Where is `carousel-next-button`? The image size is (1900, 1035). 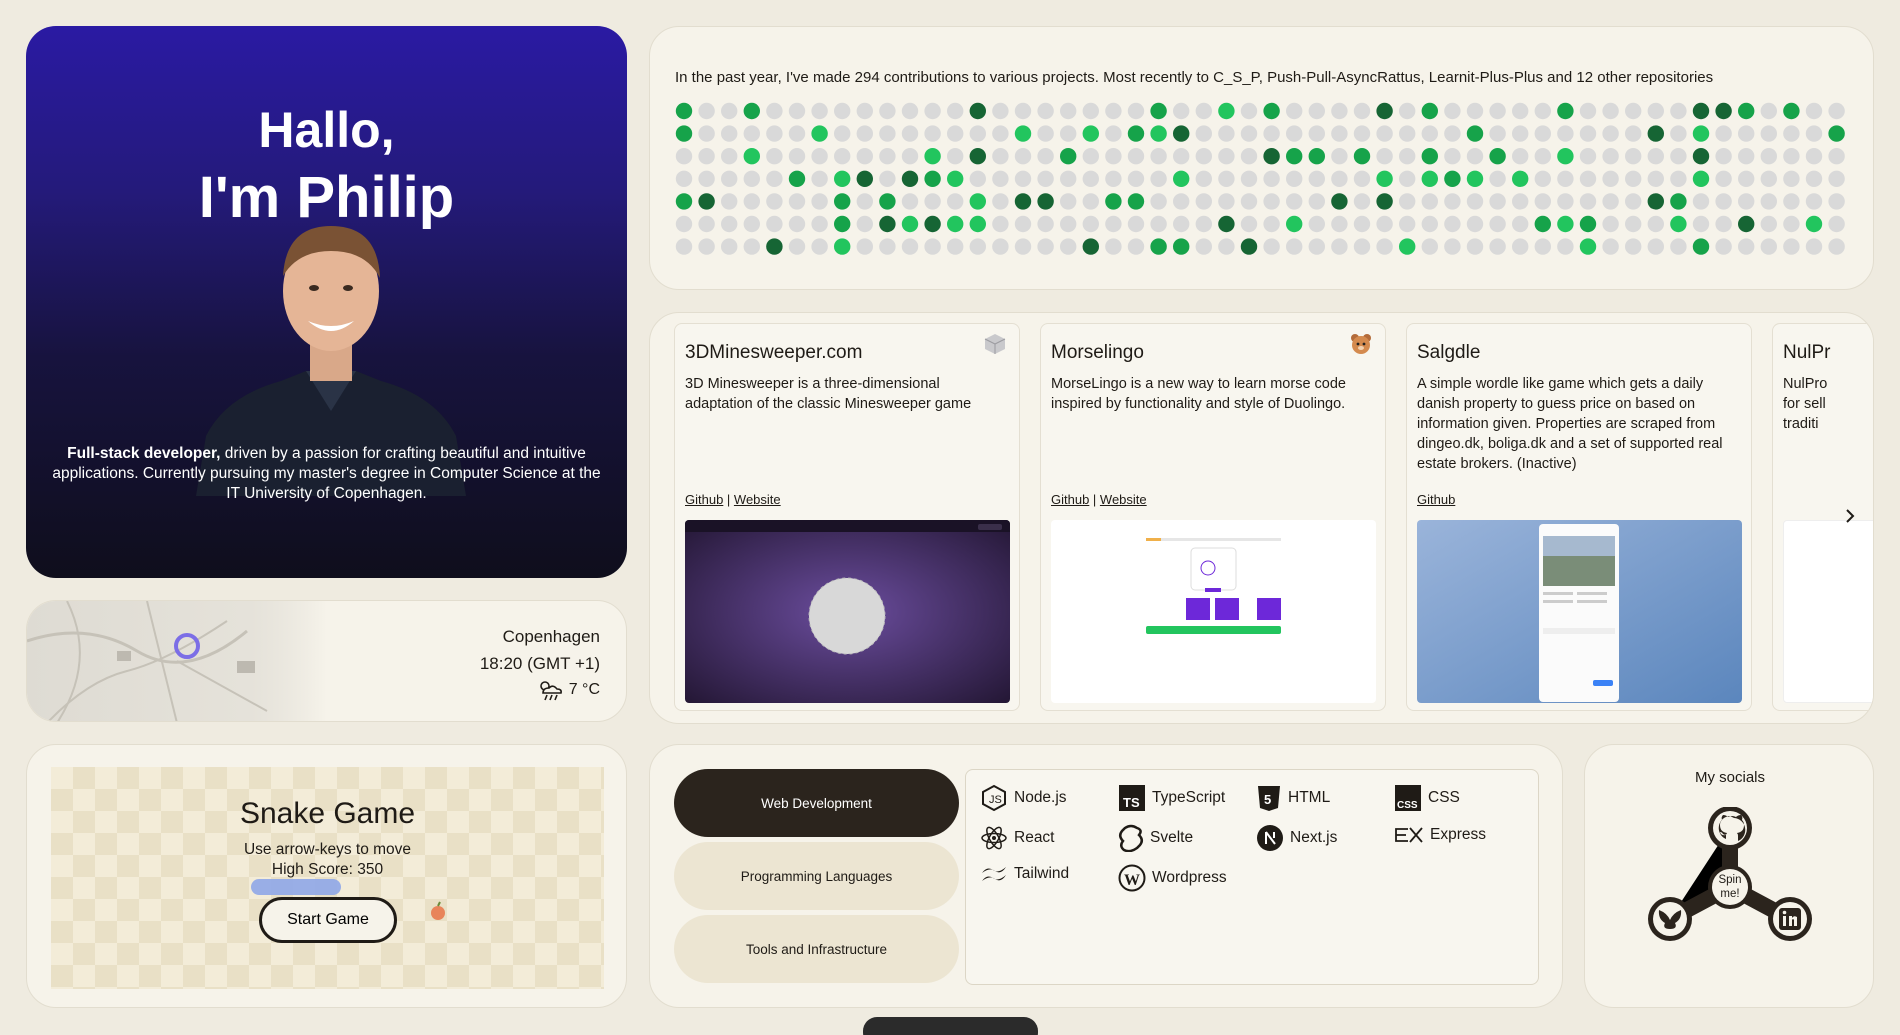
carousel-next-button is located at coordinates (1850, 518).